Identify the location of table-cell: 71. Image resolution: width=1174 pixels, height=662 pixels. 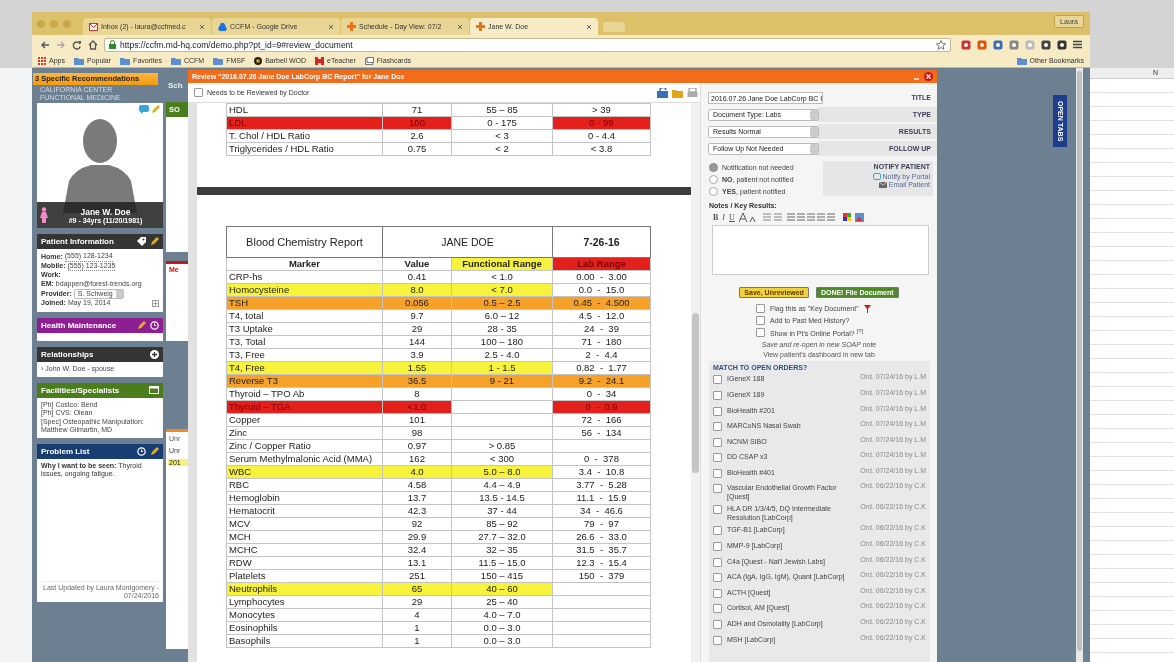
(417, 110).